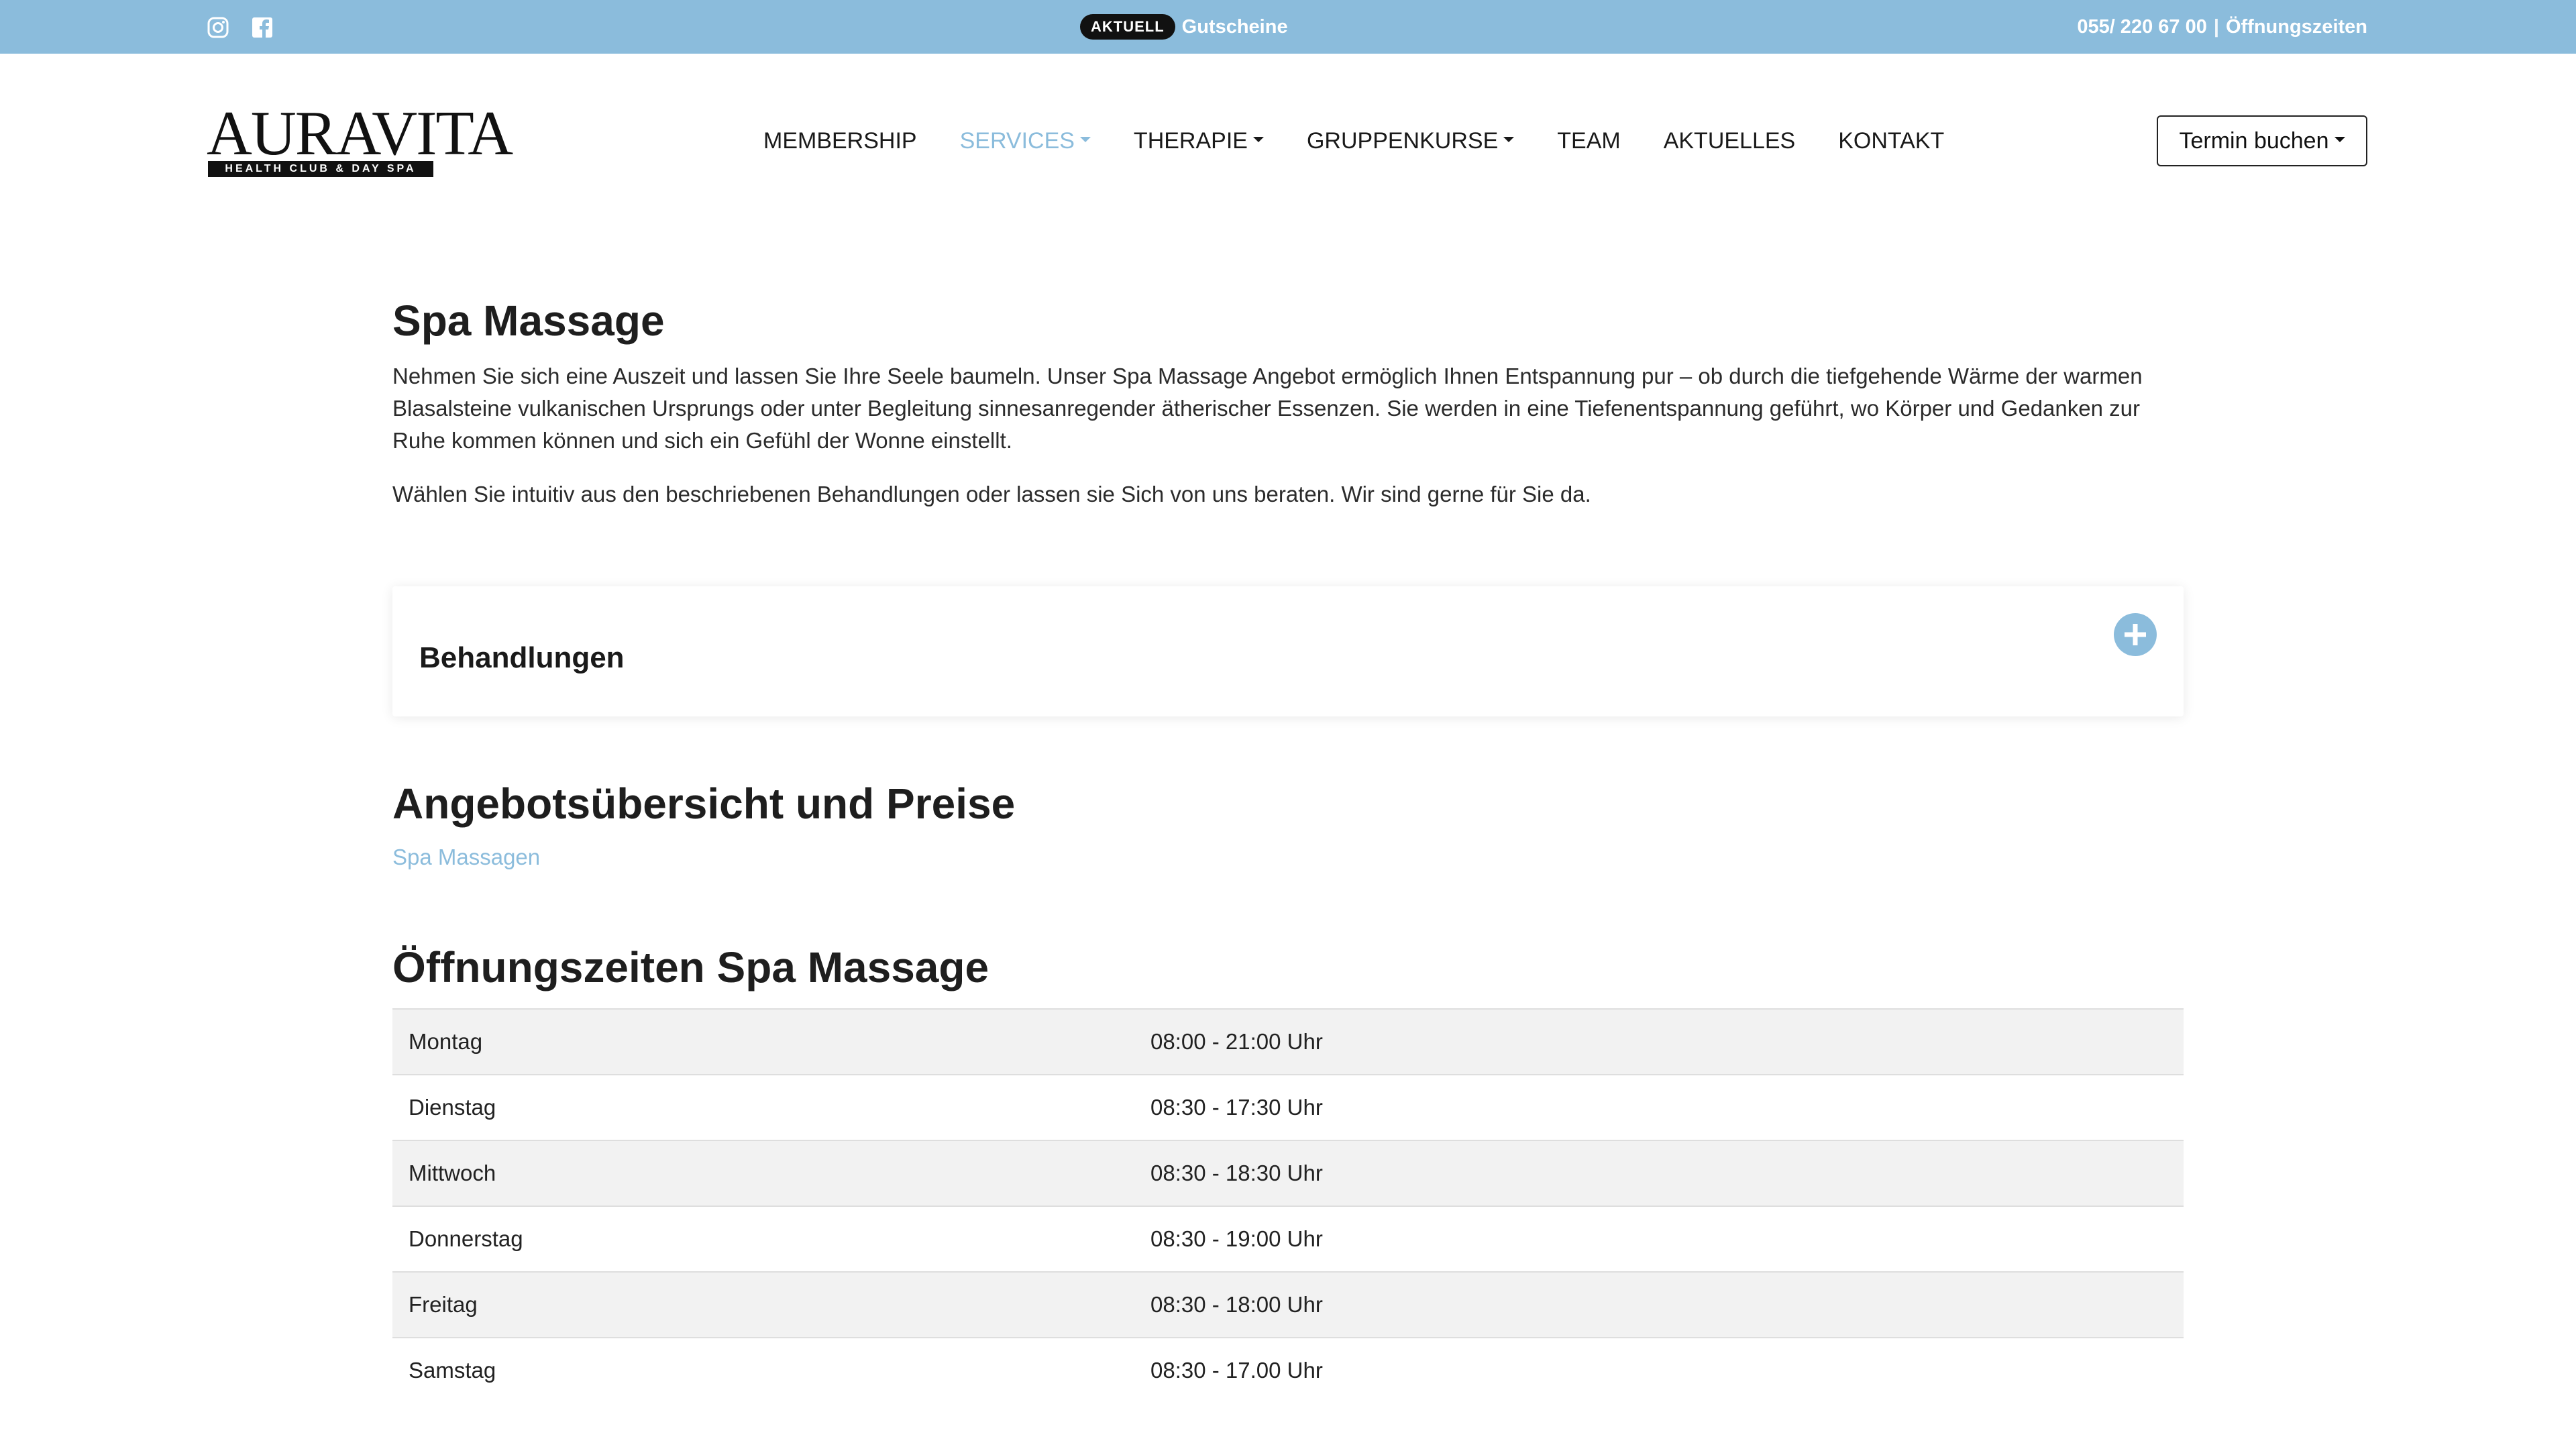  I want to click on nav-label: MEMBERSHIP, so click(840, 140).